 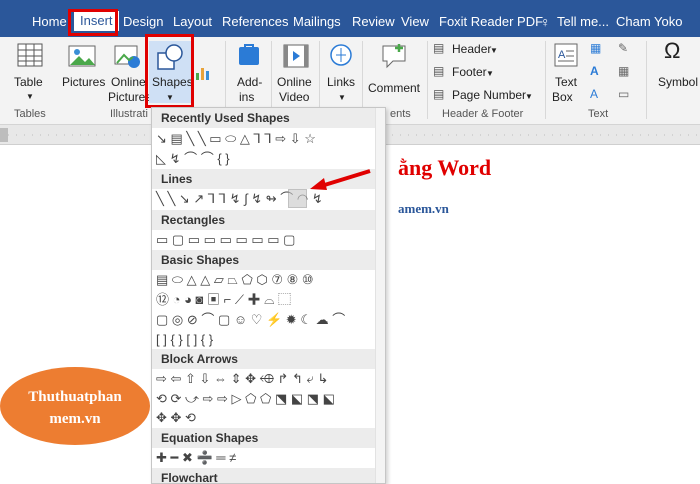 What do you see at coordinates (423, 208) in the screenshot?
I see `document-subheading: amem.vn` at bounding box center [423, 208].